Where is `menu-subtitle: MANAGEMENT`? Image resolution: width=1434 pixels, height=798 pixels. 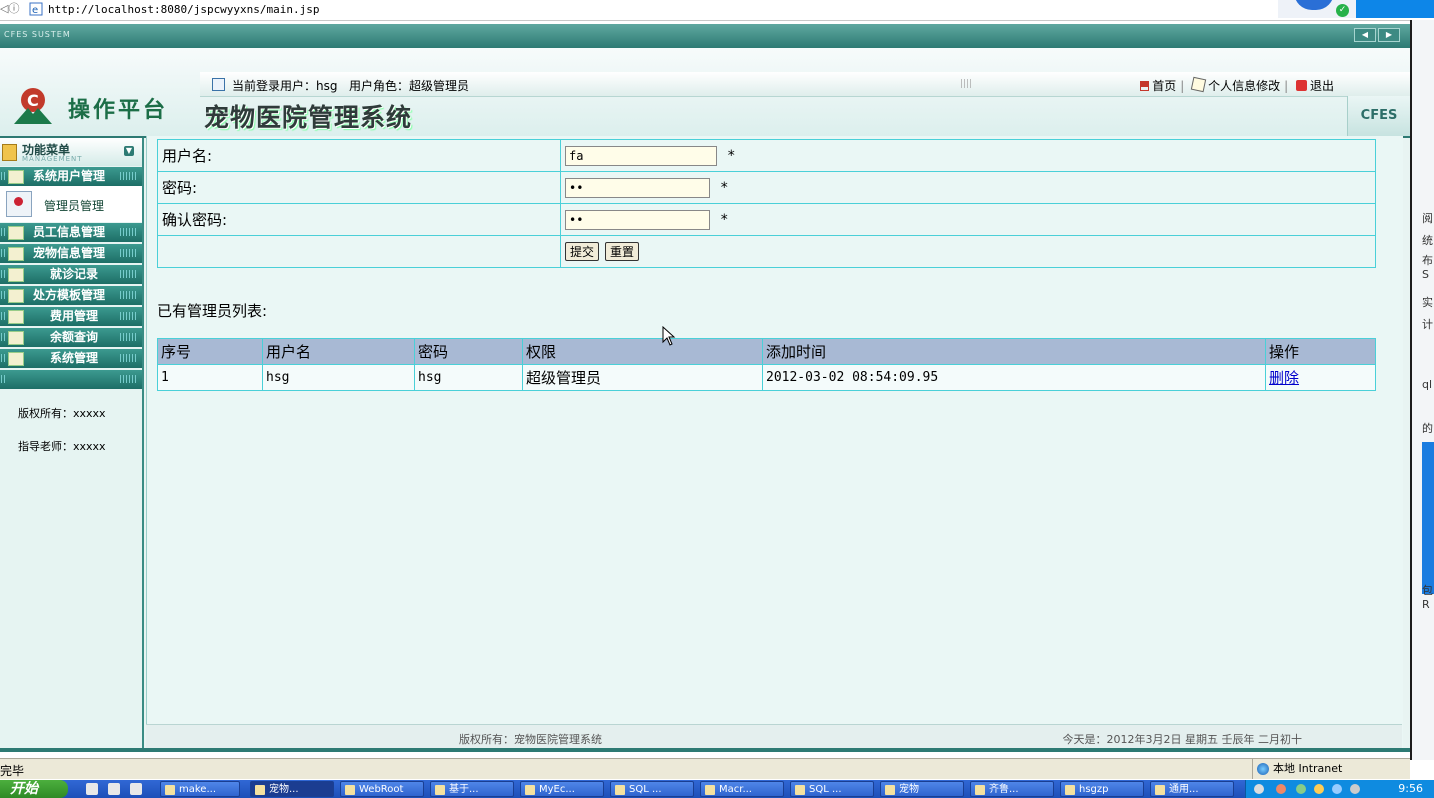
menu-subtitle: MANAGEMENT is located at coordinates (52, 159).